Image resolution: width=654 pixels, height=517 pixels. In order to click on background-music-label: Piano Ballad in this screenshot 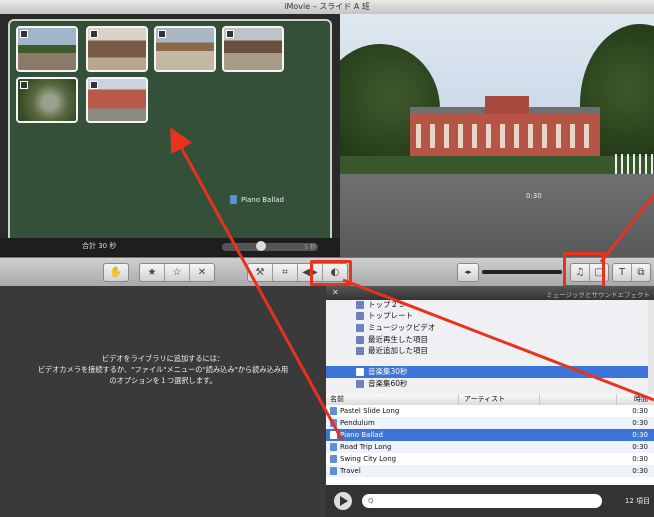, I will do `click(262, 199)`.